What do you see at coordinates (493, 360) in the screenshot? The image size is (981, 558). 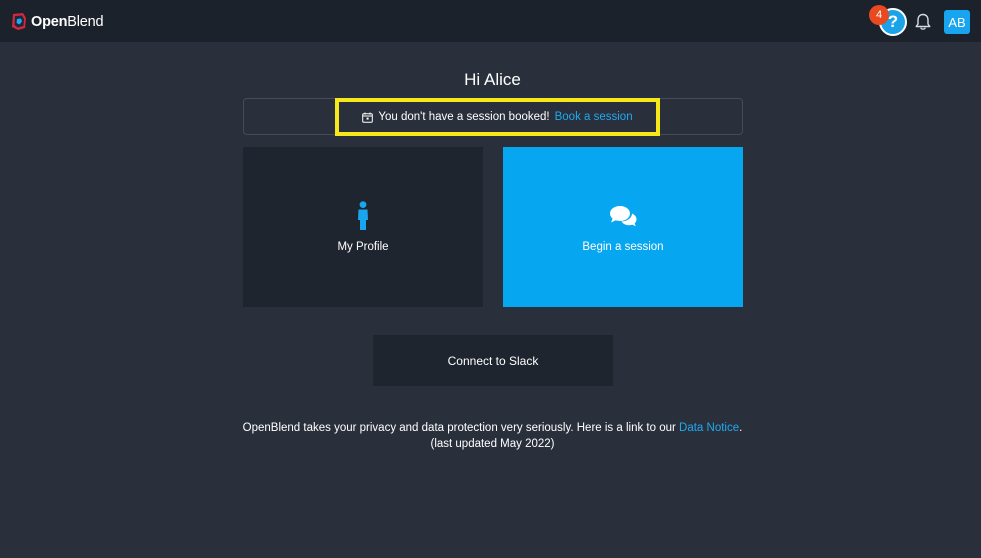 I see `connect-slack-button: Connect to Slack` at bounding box center [493, 360].